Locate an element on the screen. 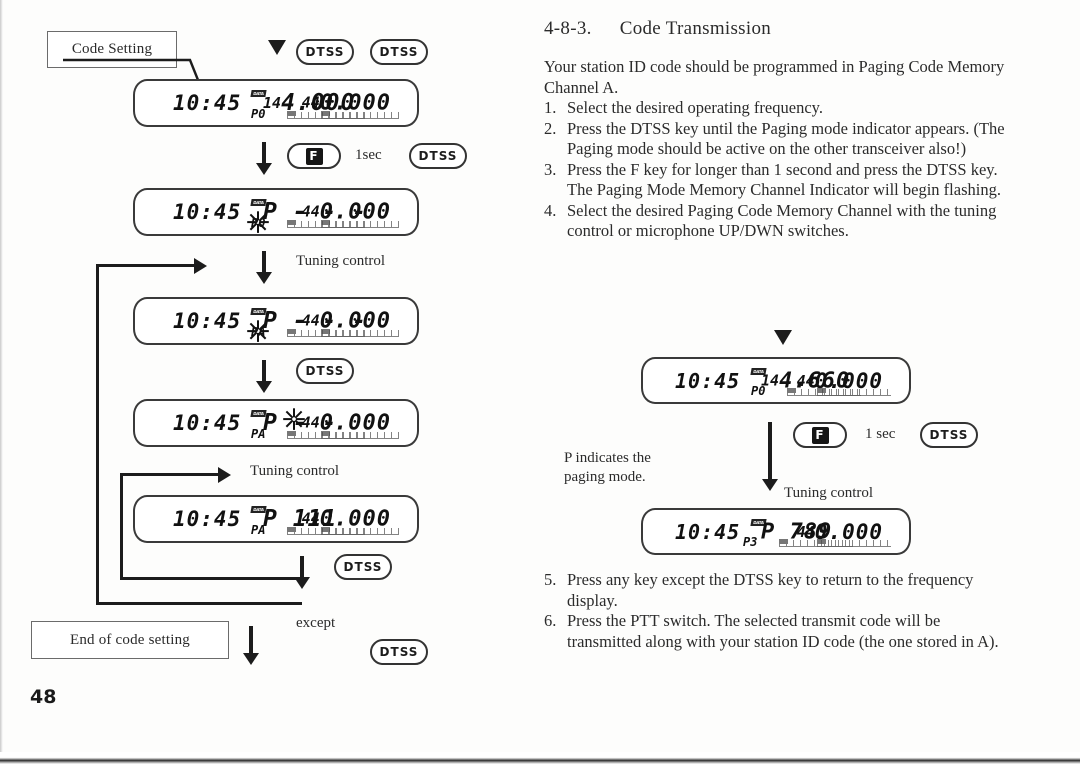  key-dtss-3-label: DTSS is located at coordinates (438, 156).